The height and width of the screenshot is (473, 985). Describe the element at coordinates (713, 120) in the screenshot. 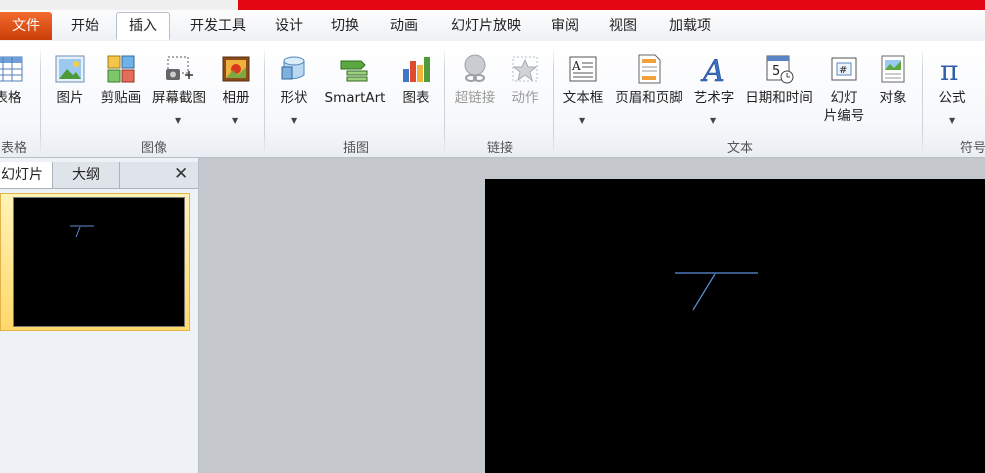

I see `wordart-dropdown-icon: ▼` at that location.